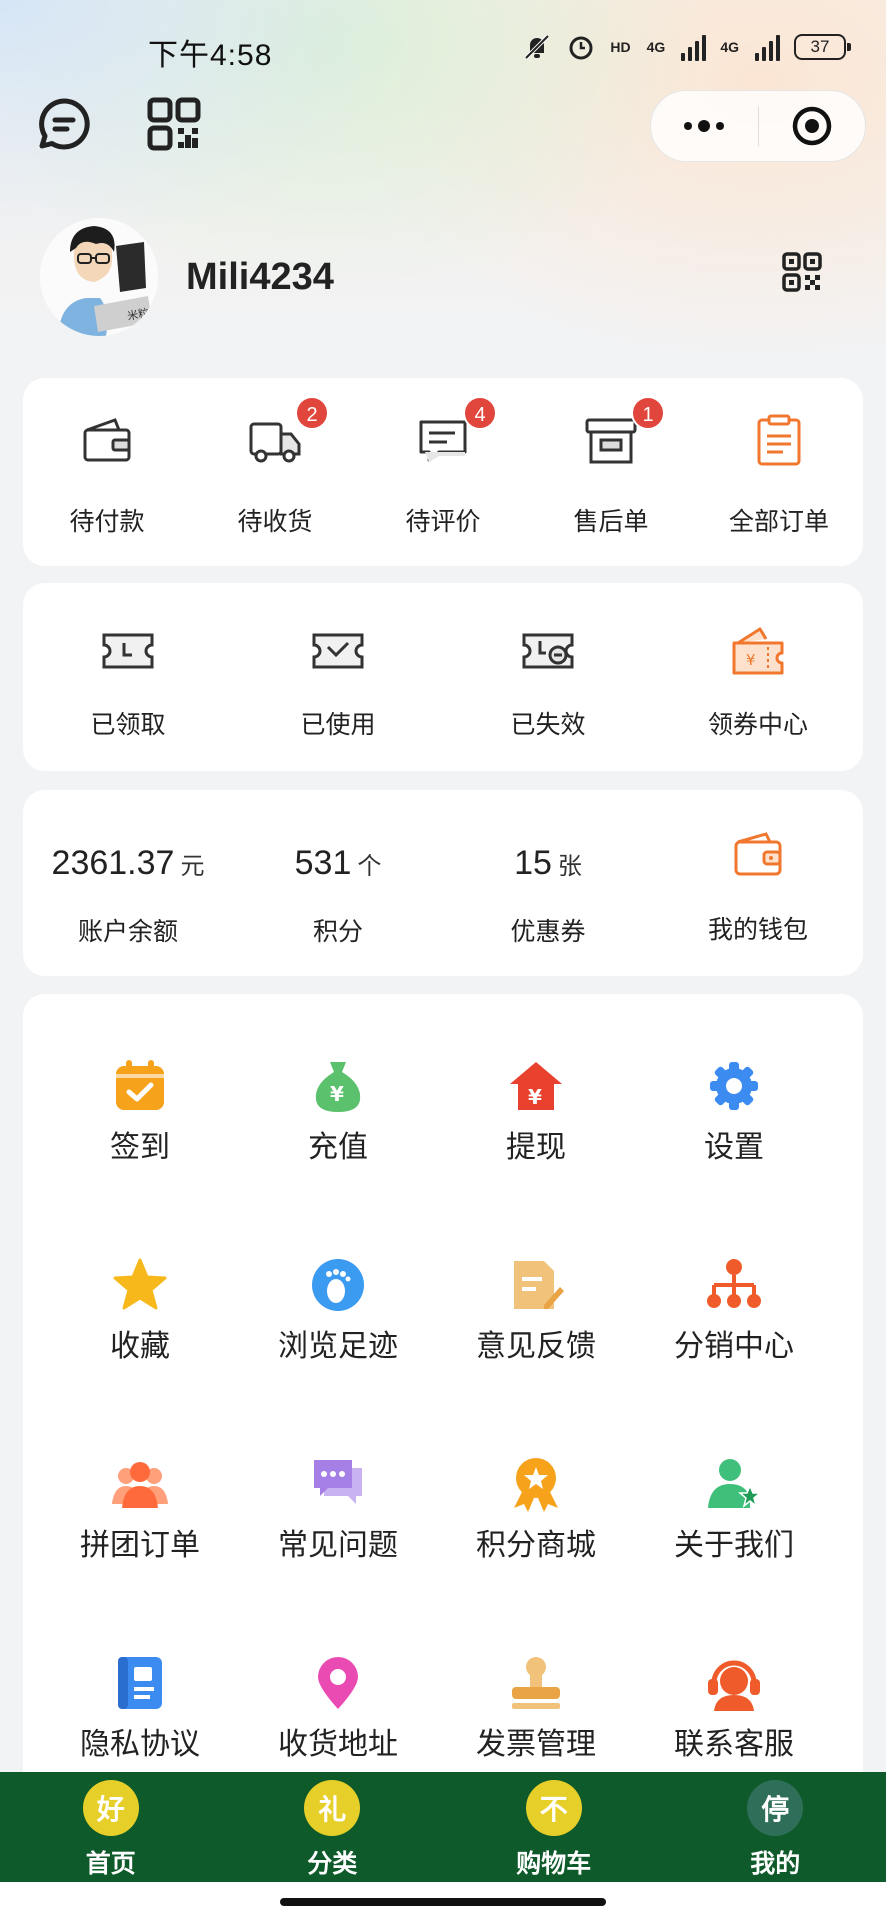  I want to click on points-stat: 531 个 积分, so click(338, 883).